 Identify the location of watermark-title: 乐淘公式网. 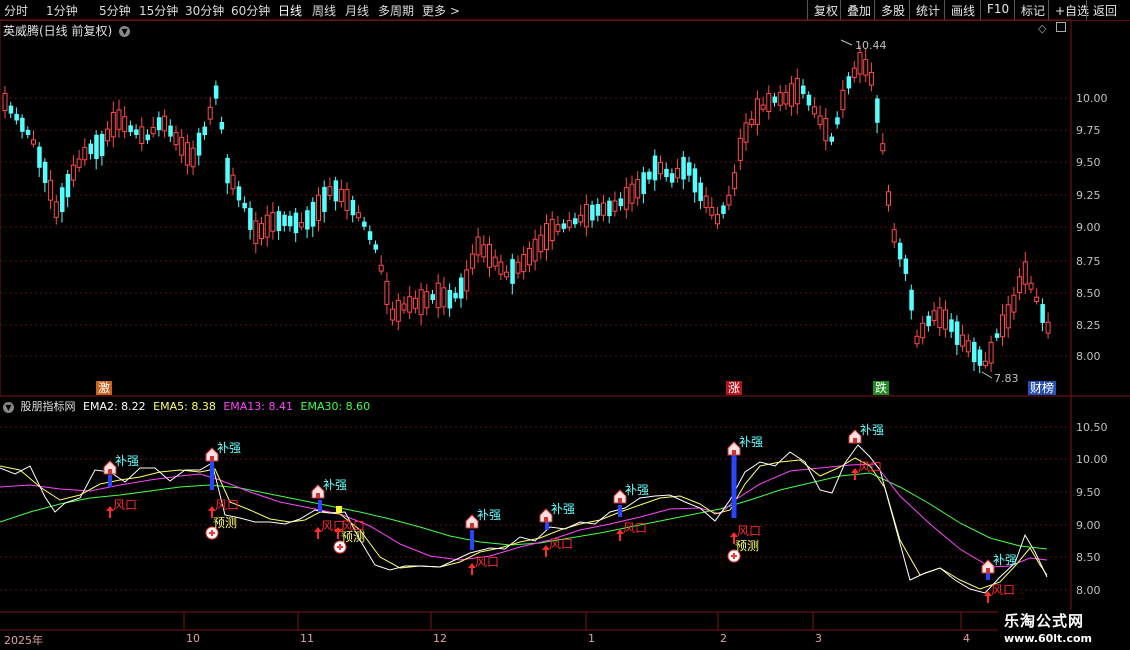
(1044, 621).